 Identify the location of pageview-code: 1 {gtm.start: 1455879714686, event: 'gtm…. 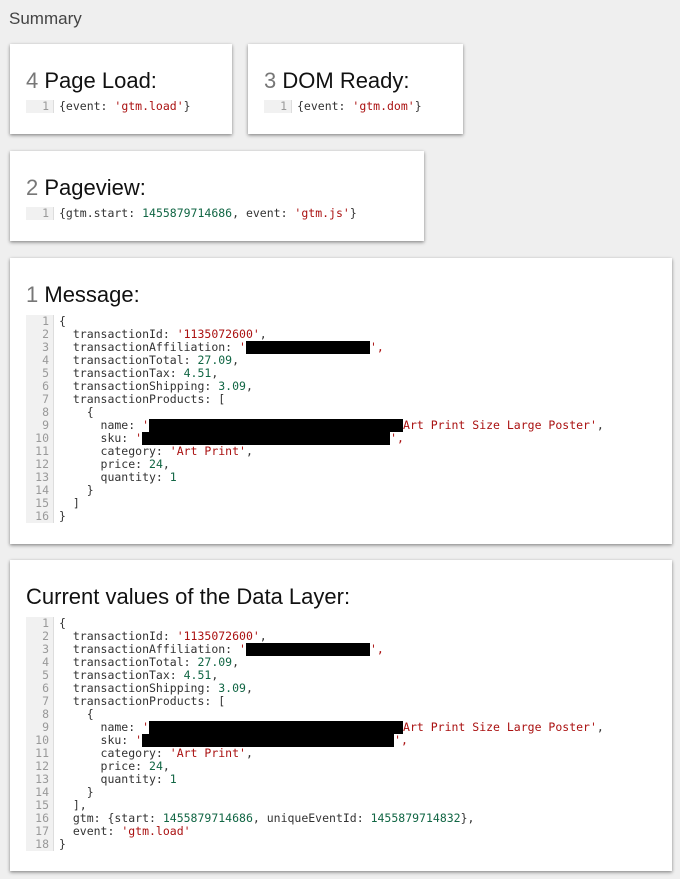
(221, 213).